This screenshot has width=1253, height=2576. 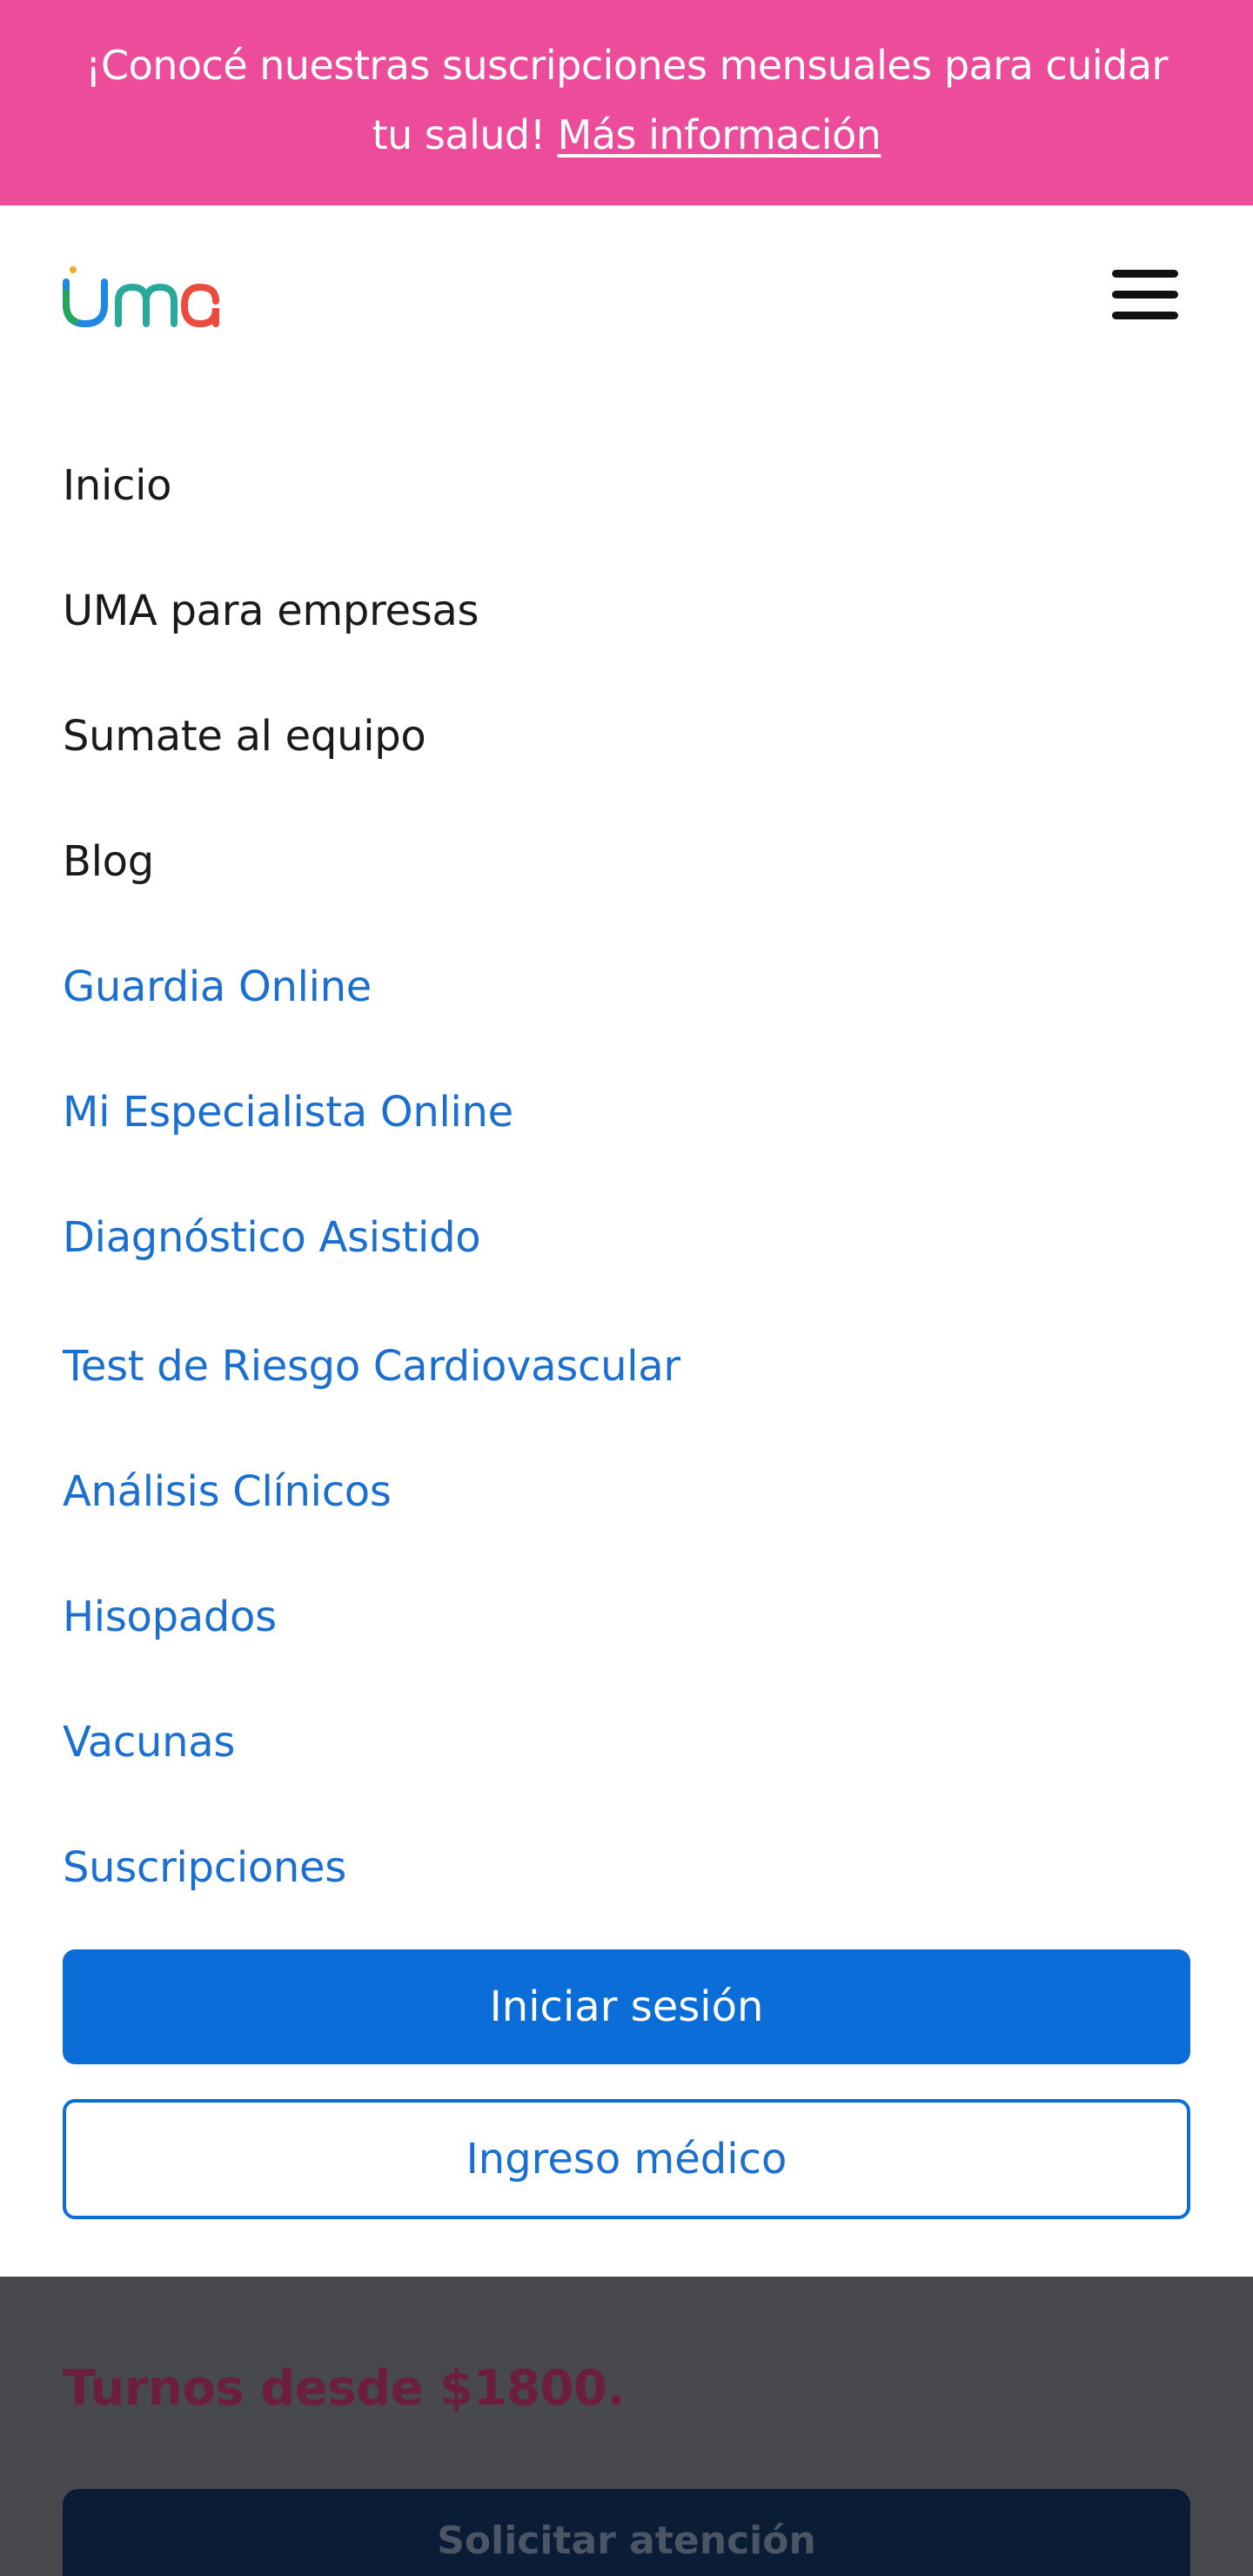 What do you see at coordinates (626, 2532) in the screenshot?
I see `request-care-button: Solicitar atención` at bounding box center [626, 2532].